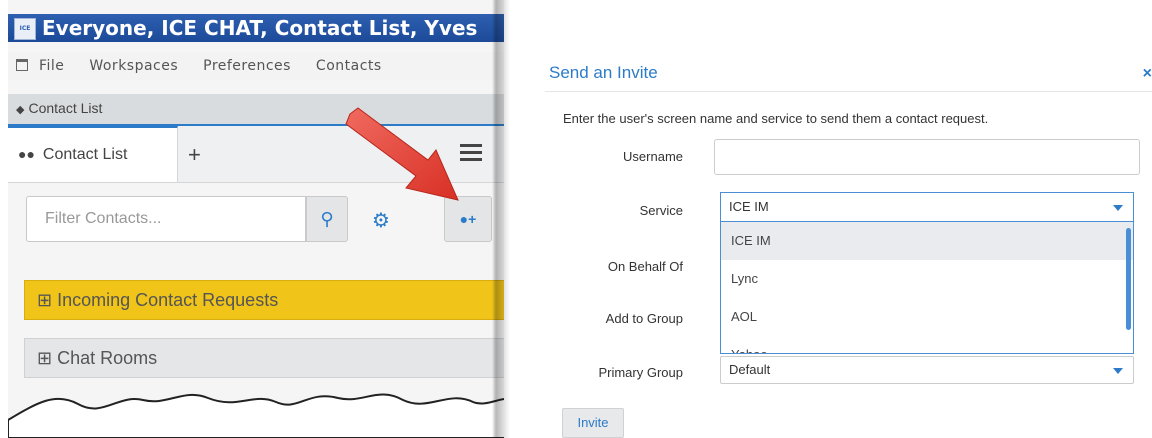 The width and height of the screenshot is (1152, 438). Describe the element at coordinates (644, 318) in the screenshot. I see `add-to-group-label: Add to Group` at that location.